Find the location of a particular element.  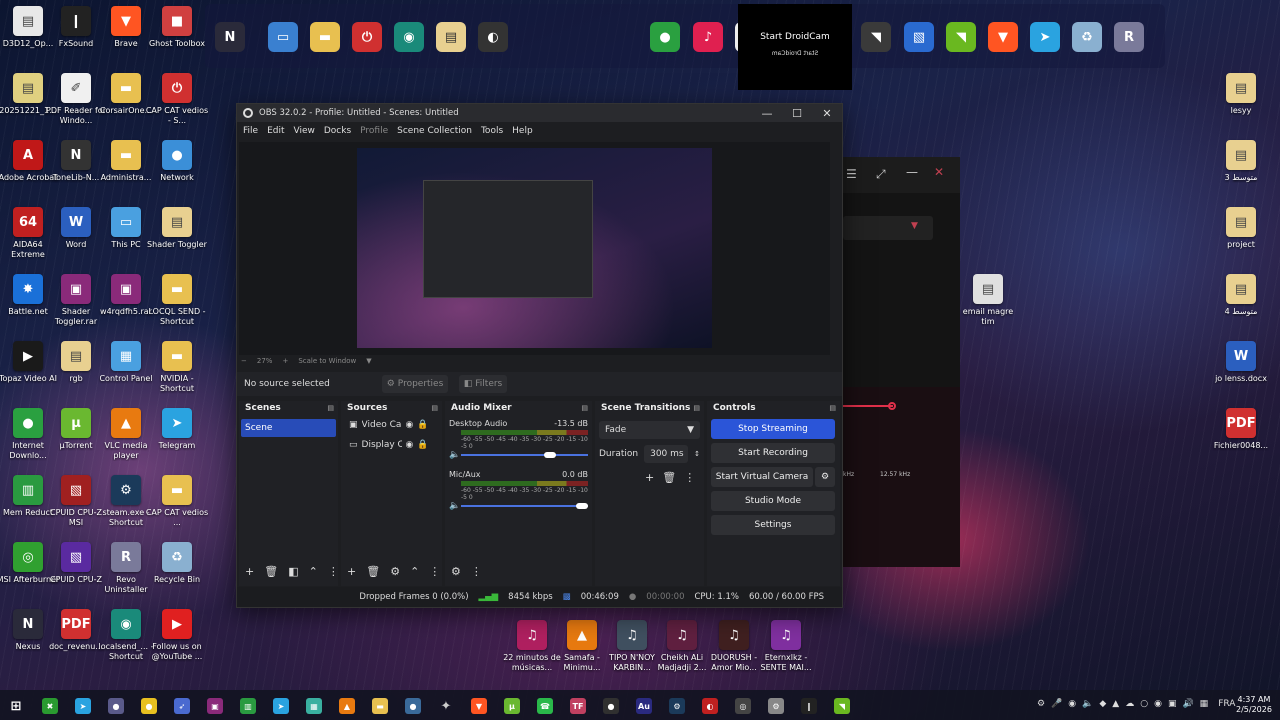

clock: 4:37 AM 2/5/2026 is located at coordinates (1254, 705).